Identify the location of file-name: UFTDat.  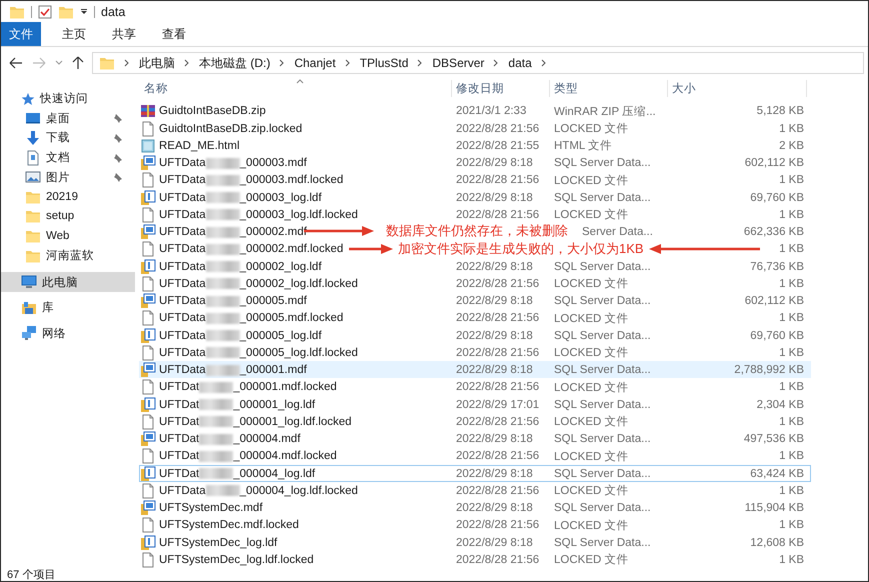
(179, 474).